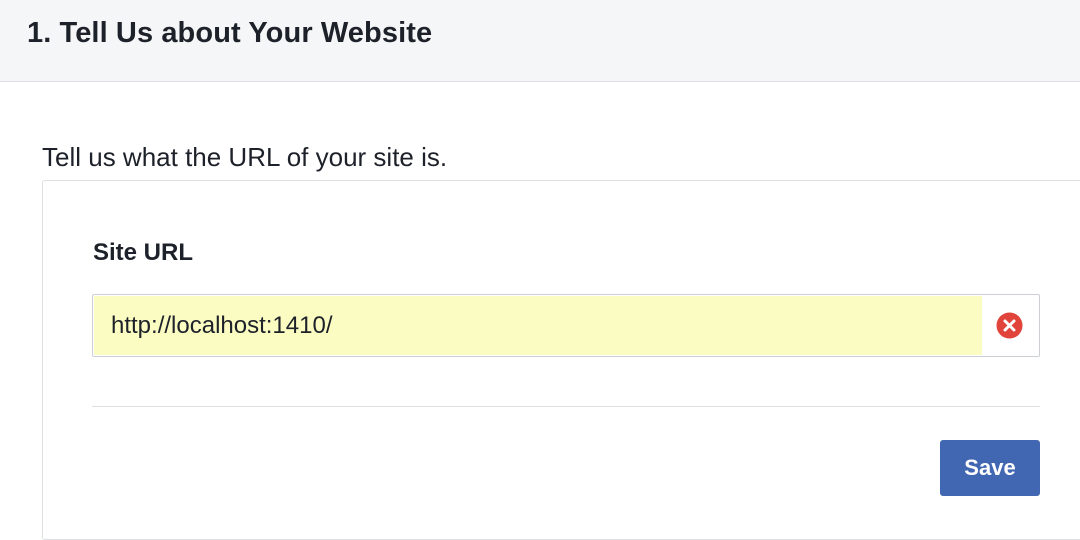 This screenshot has height=540, width=1080. I want to click on site-url-field, so click(566, 325).